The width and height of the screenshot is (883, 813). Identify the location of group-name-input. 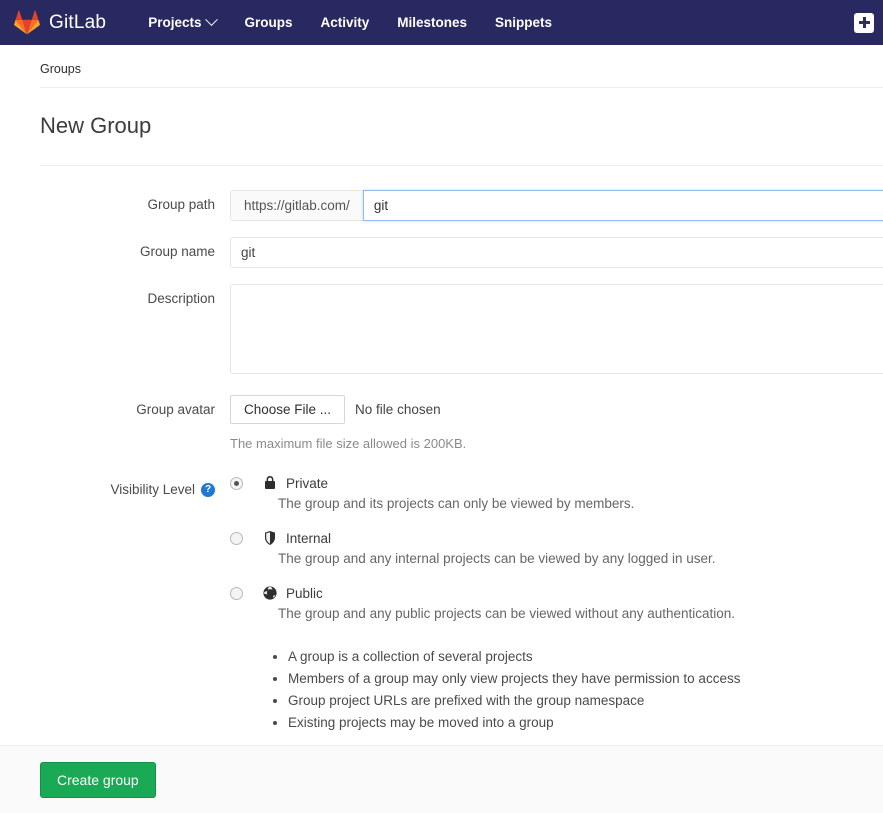
(556, 252).